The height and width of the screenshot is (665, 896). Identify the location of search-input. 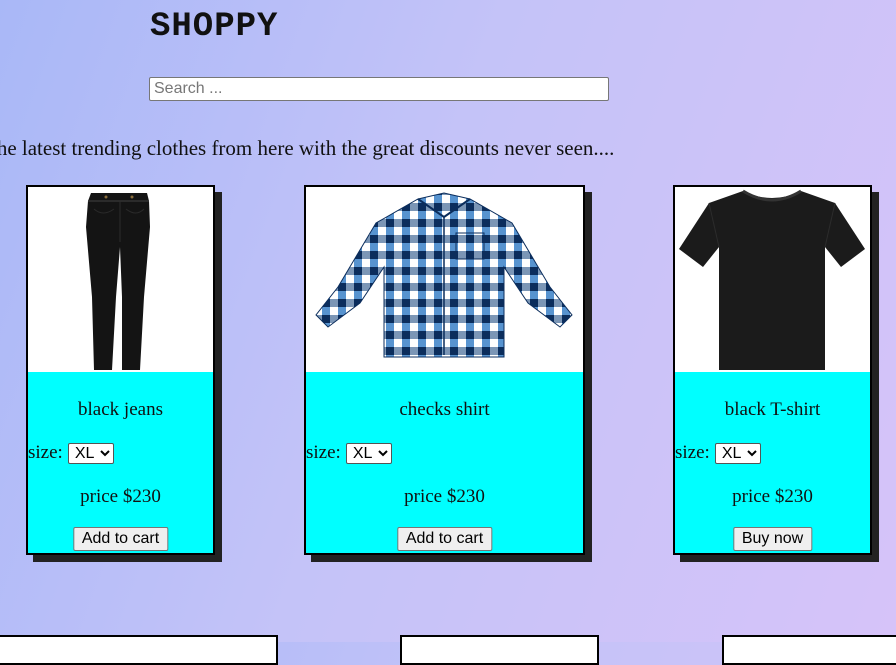
(379, 89).